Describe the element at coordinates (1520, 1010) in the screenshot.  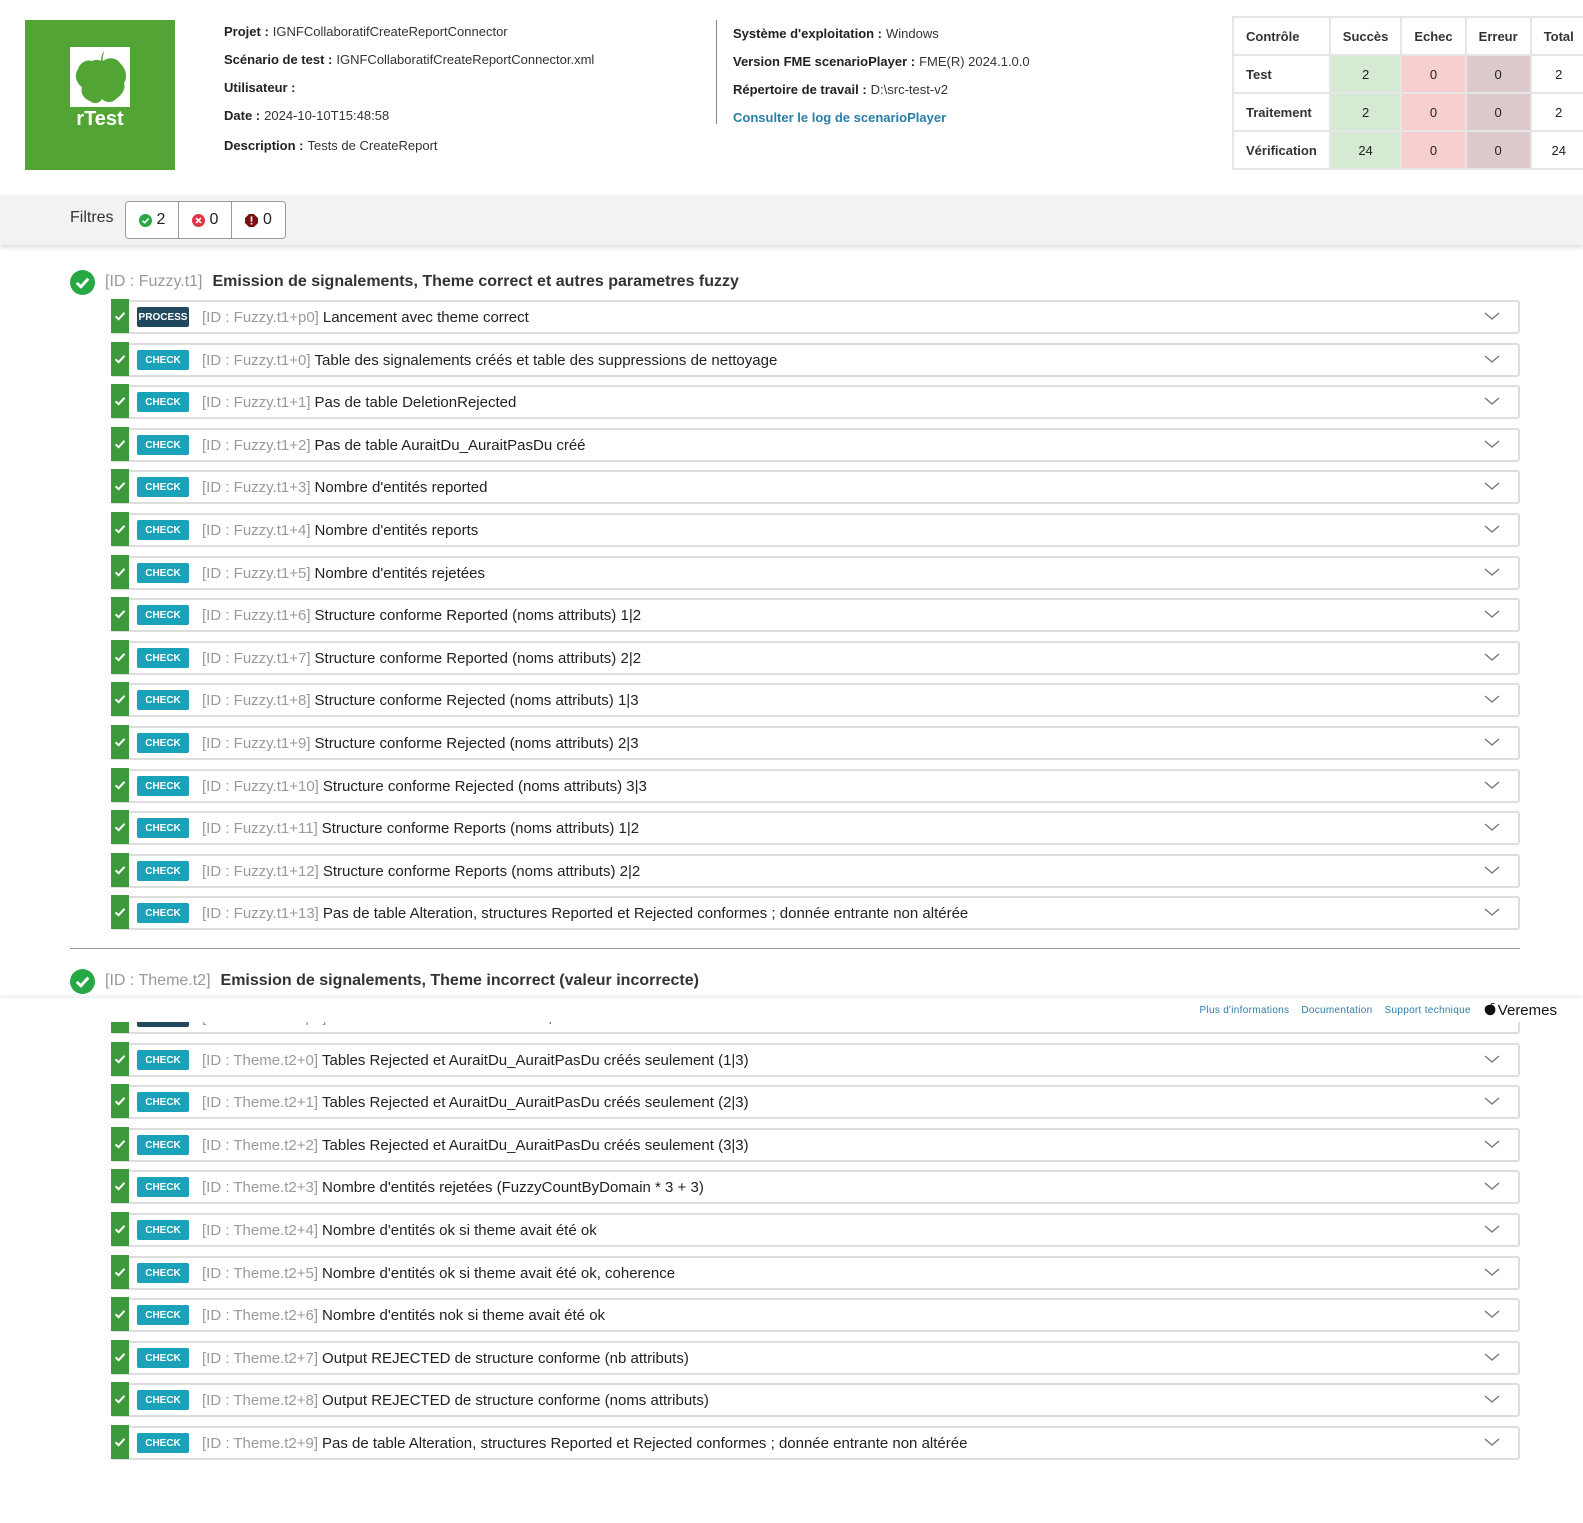
I see `veremes-logo: Veremes` at that location.